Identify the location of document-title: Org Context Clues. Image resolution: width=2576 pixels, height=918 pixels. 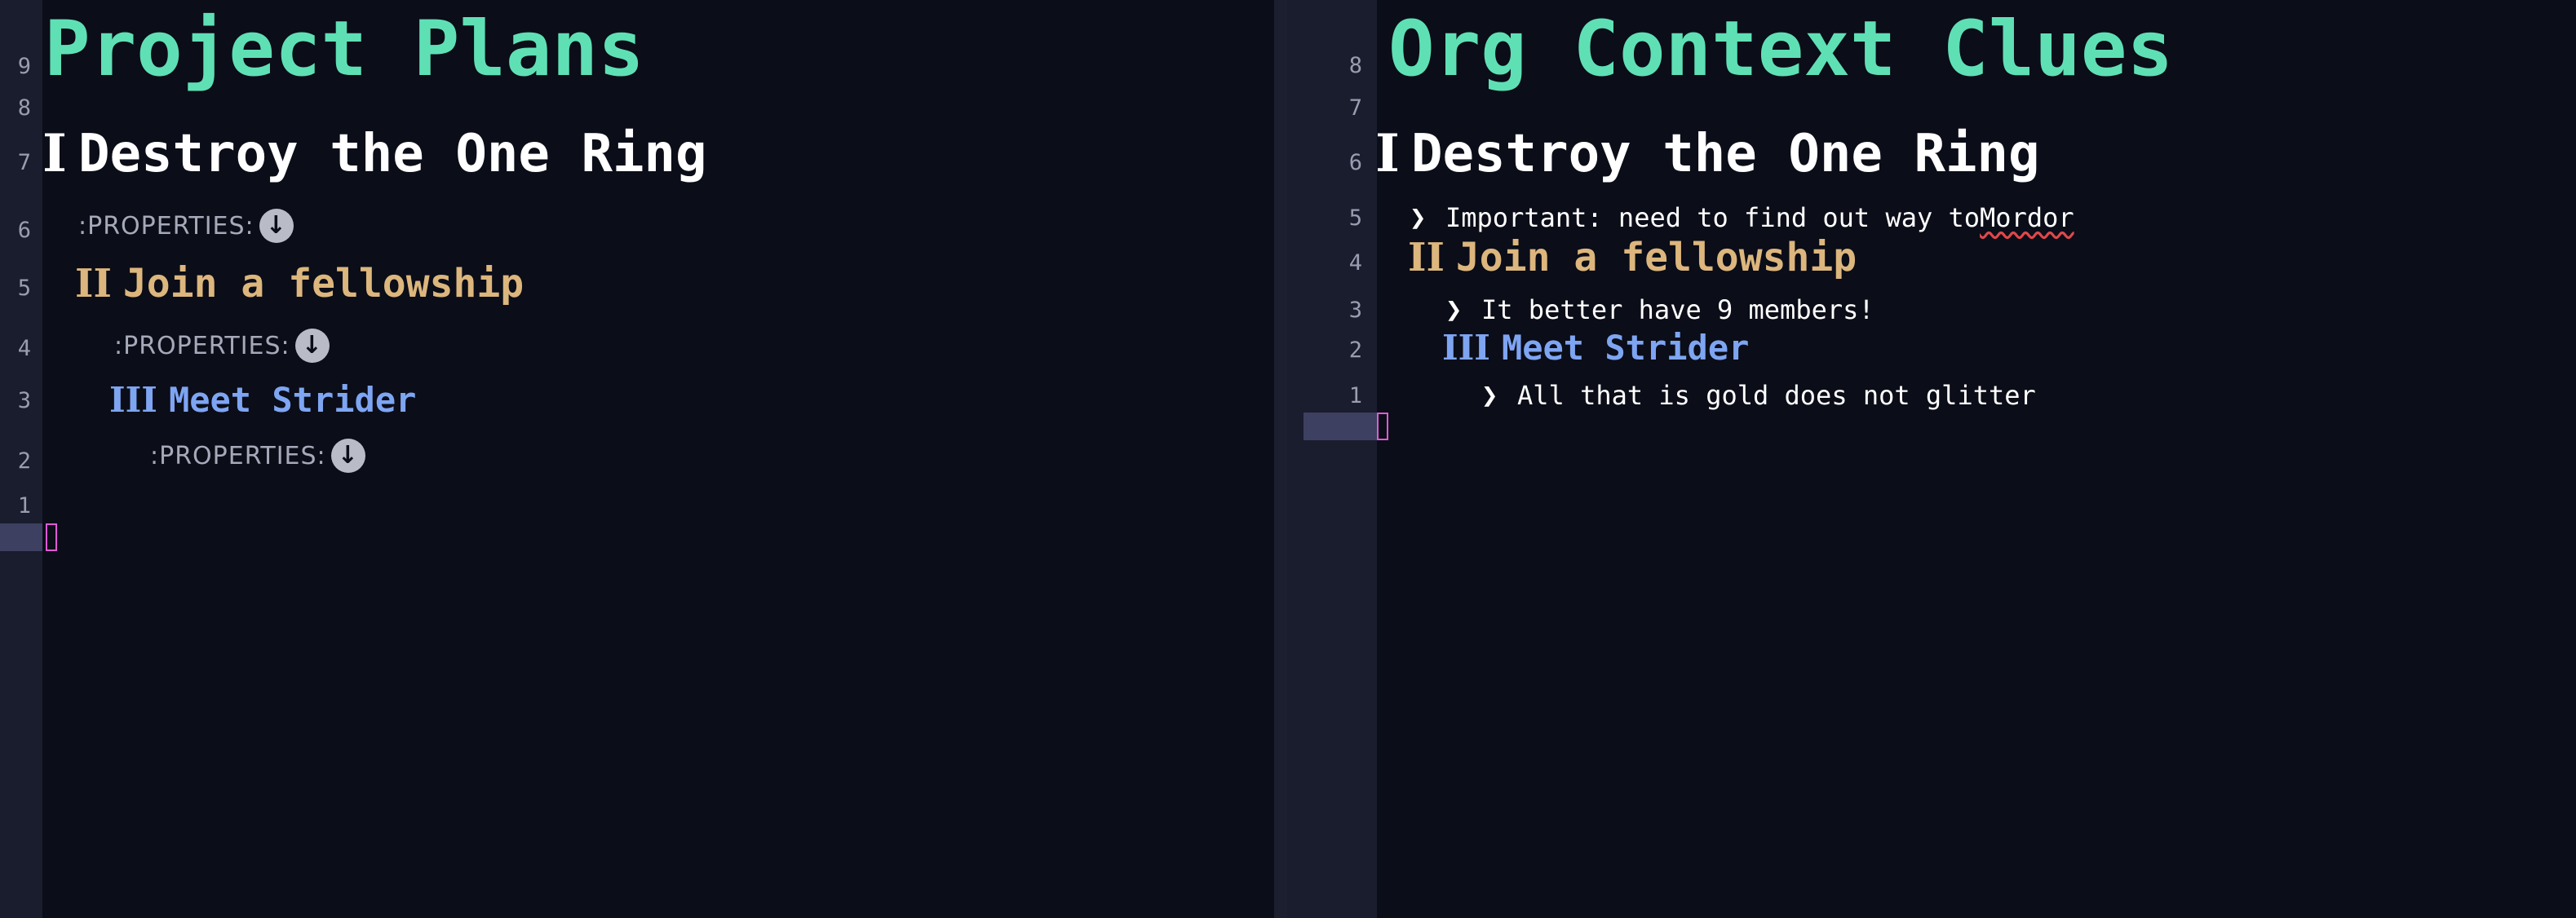
(1781, 49).